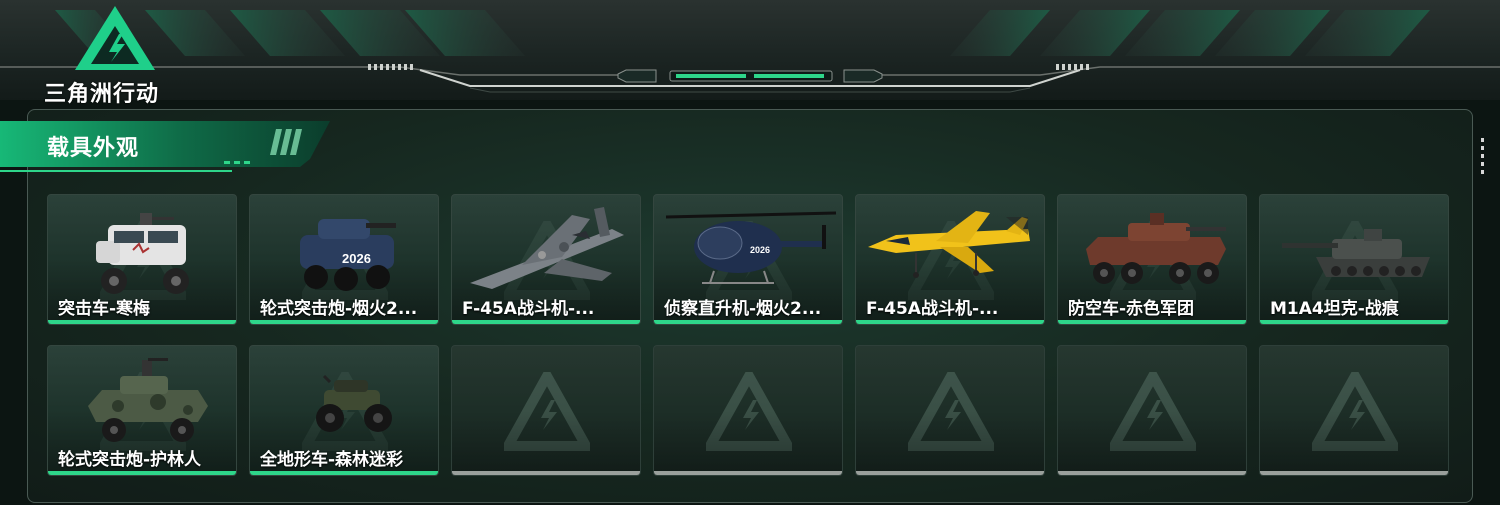 The width and height of the screenshot is (1500, 505). I want to click on header-frame-lines, so click(750, 78).